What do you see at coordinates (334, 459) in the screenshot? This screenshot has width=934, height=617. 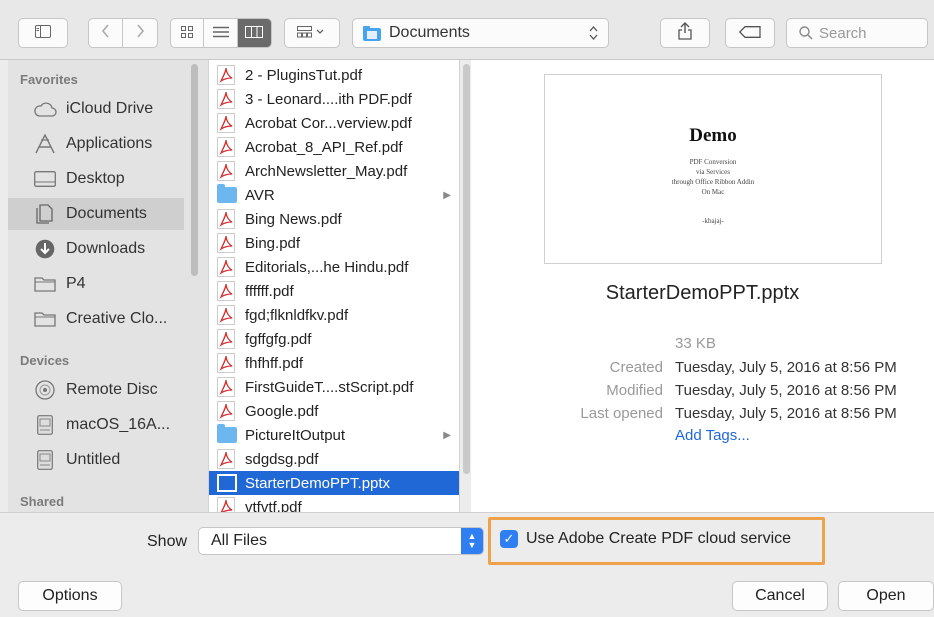 I see `file-row: sdgdsg.pdf` at bounding box center [334, 459].